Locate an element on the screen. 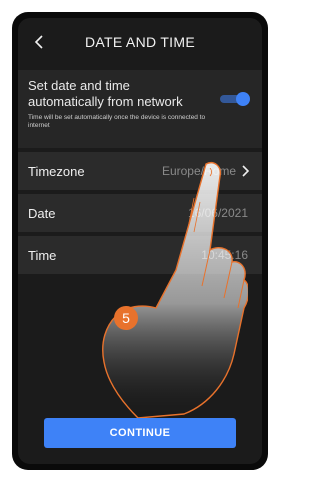 The height and width of the screenshot is (482, 320). page-title: DATE AND TIME is located at coordinates (140, 42).